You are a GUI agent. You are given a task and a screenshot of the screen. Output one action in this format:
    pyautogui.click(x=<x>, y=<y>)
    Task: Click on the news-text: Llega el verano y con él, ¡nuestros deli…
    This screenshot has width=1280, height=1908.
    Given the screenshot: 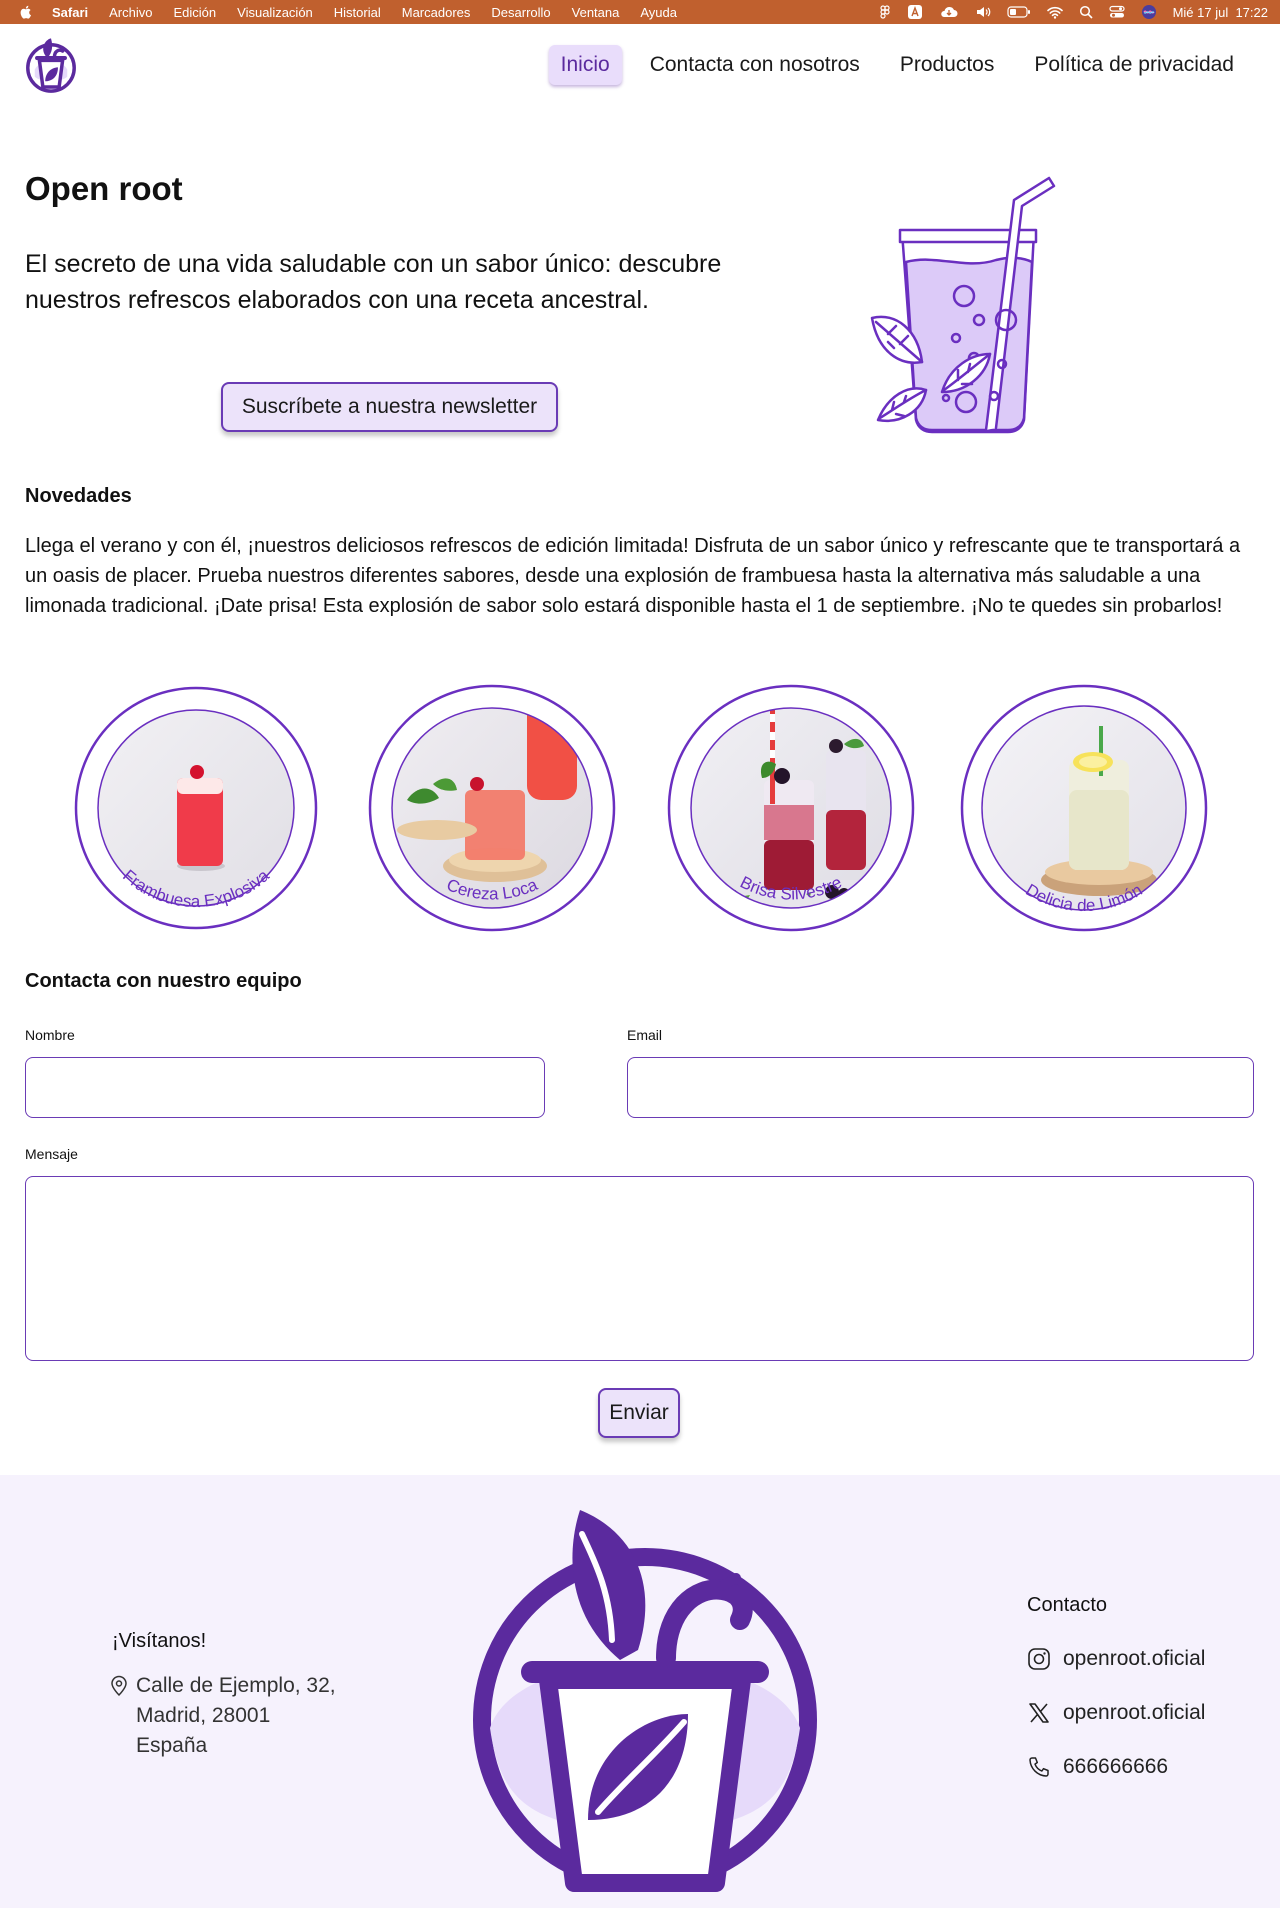 What is the action you would take?
    pyautogui.click(x=633, y=576)
    